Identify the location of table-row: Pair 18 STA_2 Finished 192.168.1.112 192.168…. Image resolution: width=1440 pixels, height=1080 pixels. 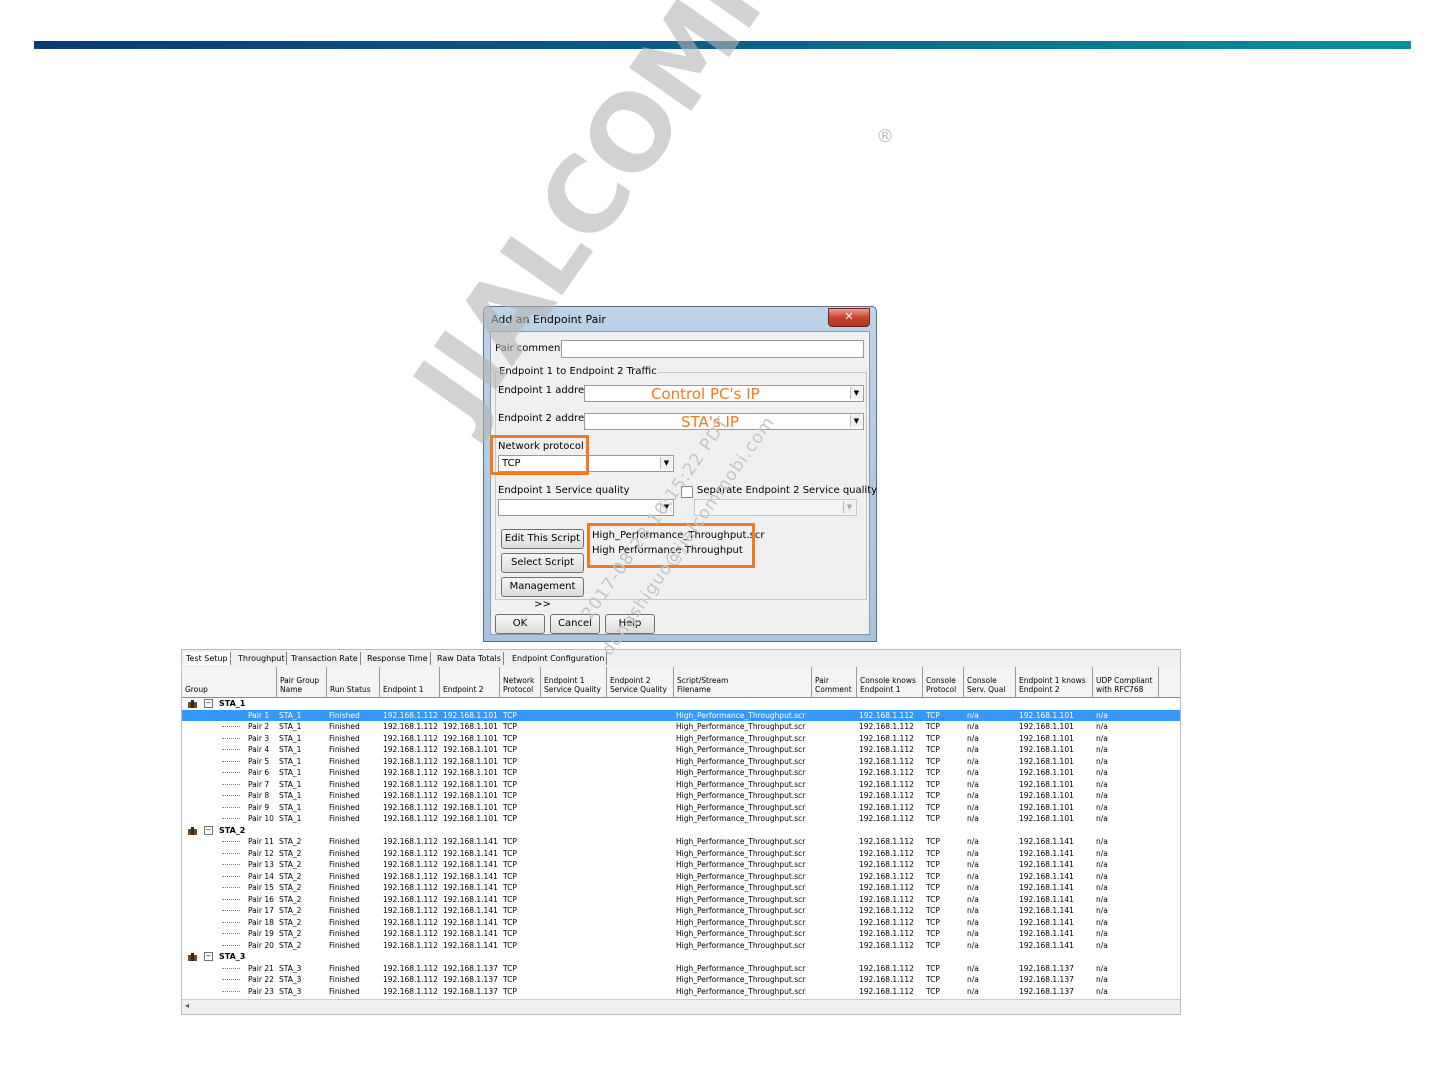
(681, 923).